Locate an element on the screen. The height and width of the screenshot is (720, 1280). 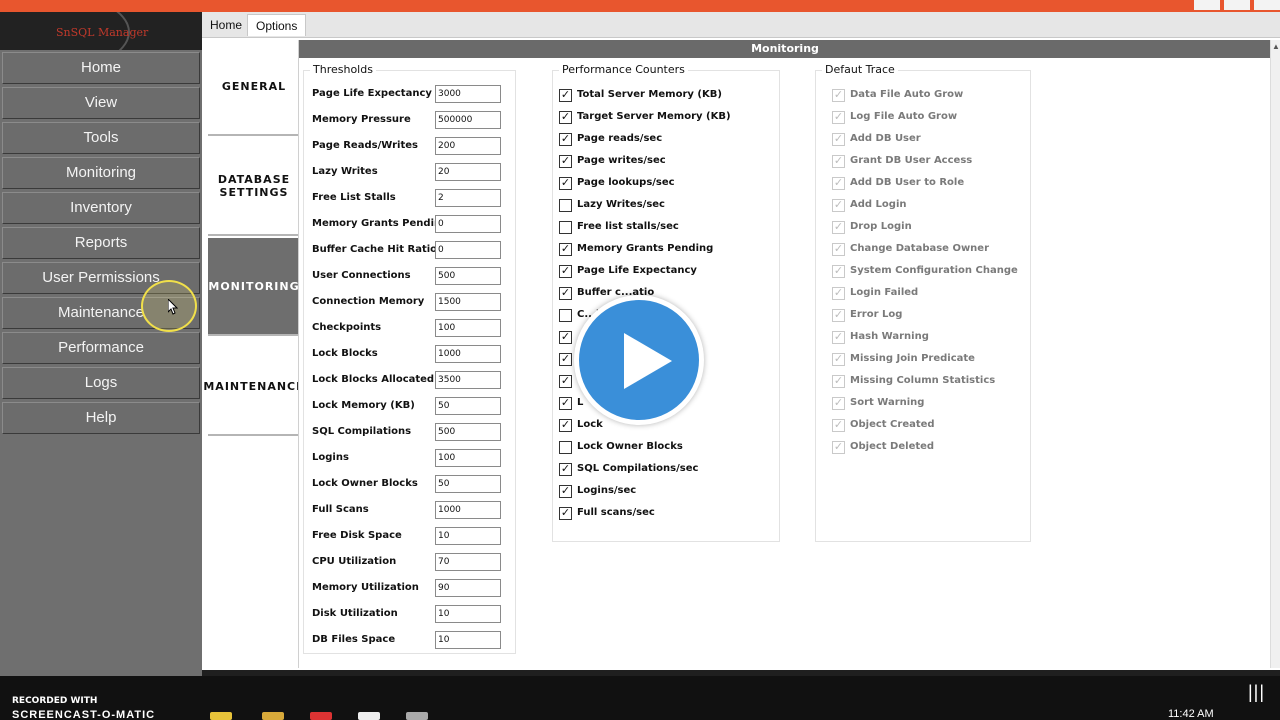
trace-label: Change Database Owner is located at coordinates (920, 248).